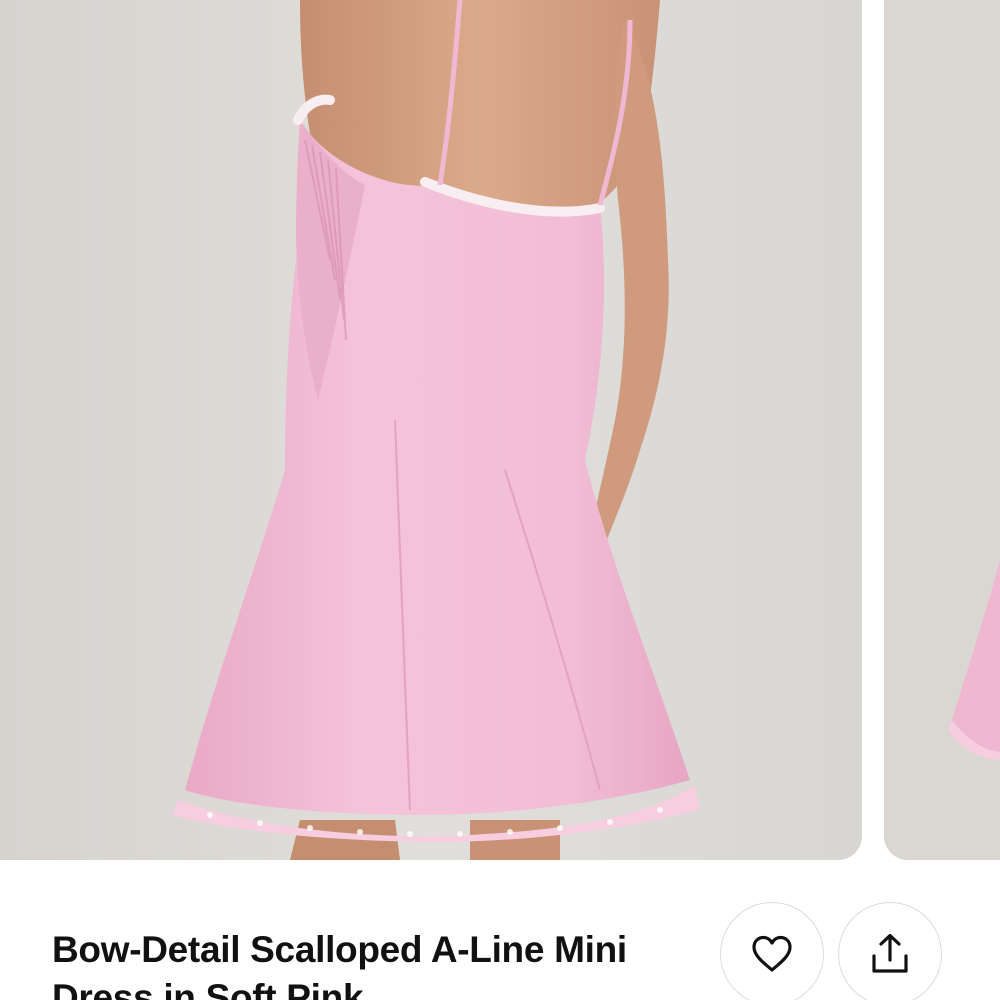  I want to click on share-button, so click(890, 951).